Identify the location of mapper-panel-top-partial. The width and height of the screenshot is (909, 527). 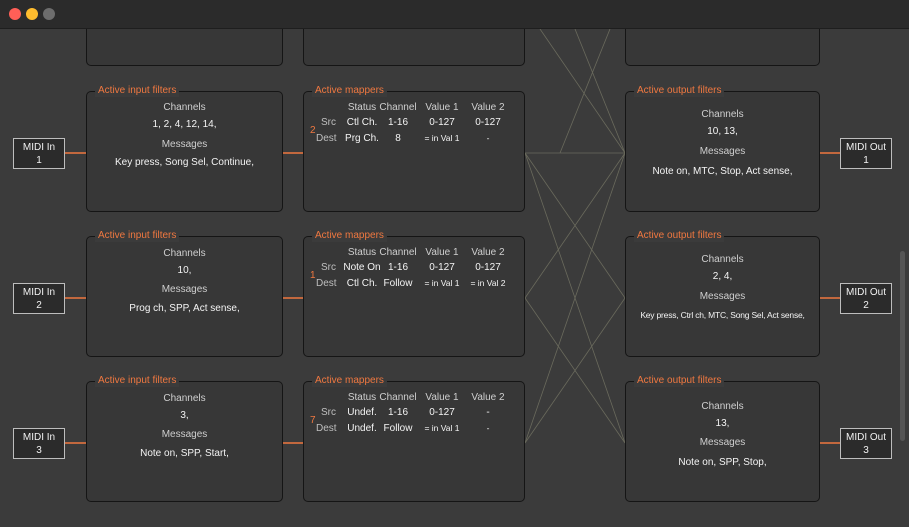
(414, 47).